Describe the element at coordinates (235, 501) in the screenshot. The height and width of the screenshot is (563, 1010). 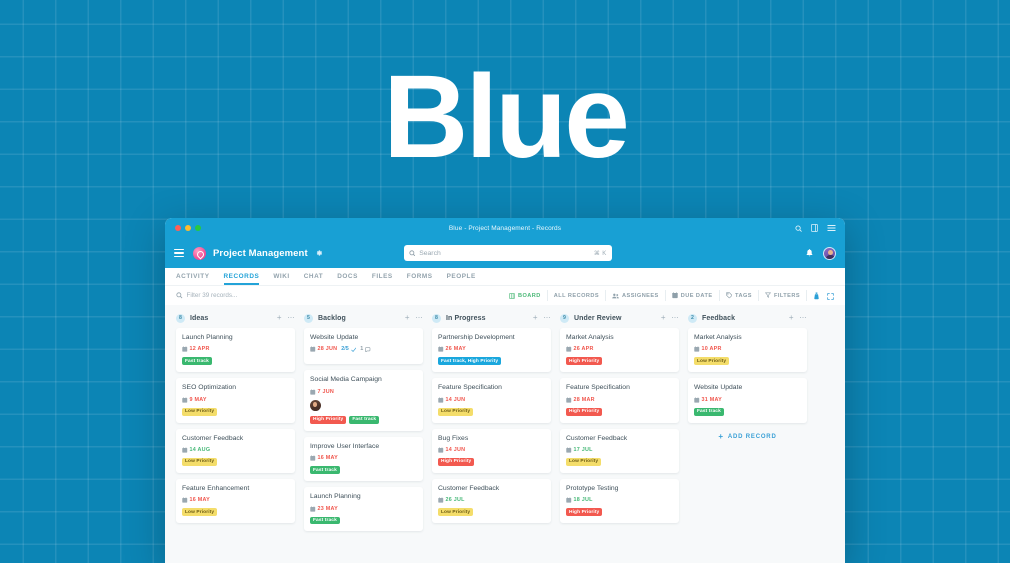
I see `record-card: Feature Enhancement 16 MAY Low Priority` at that location.